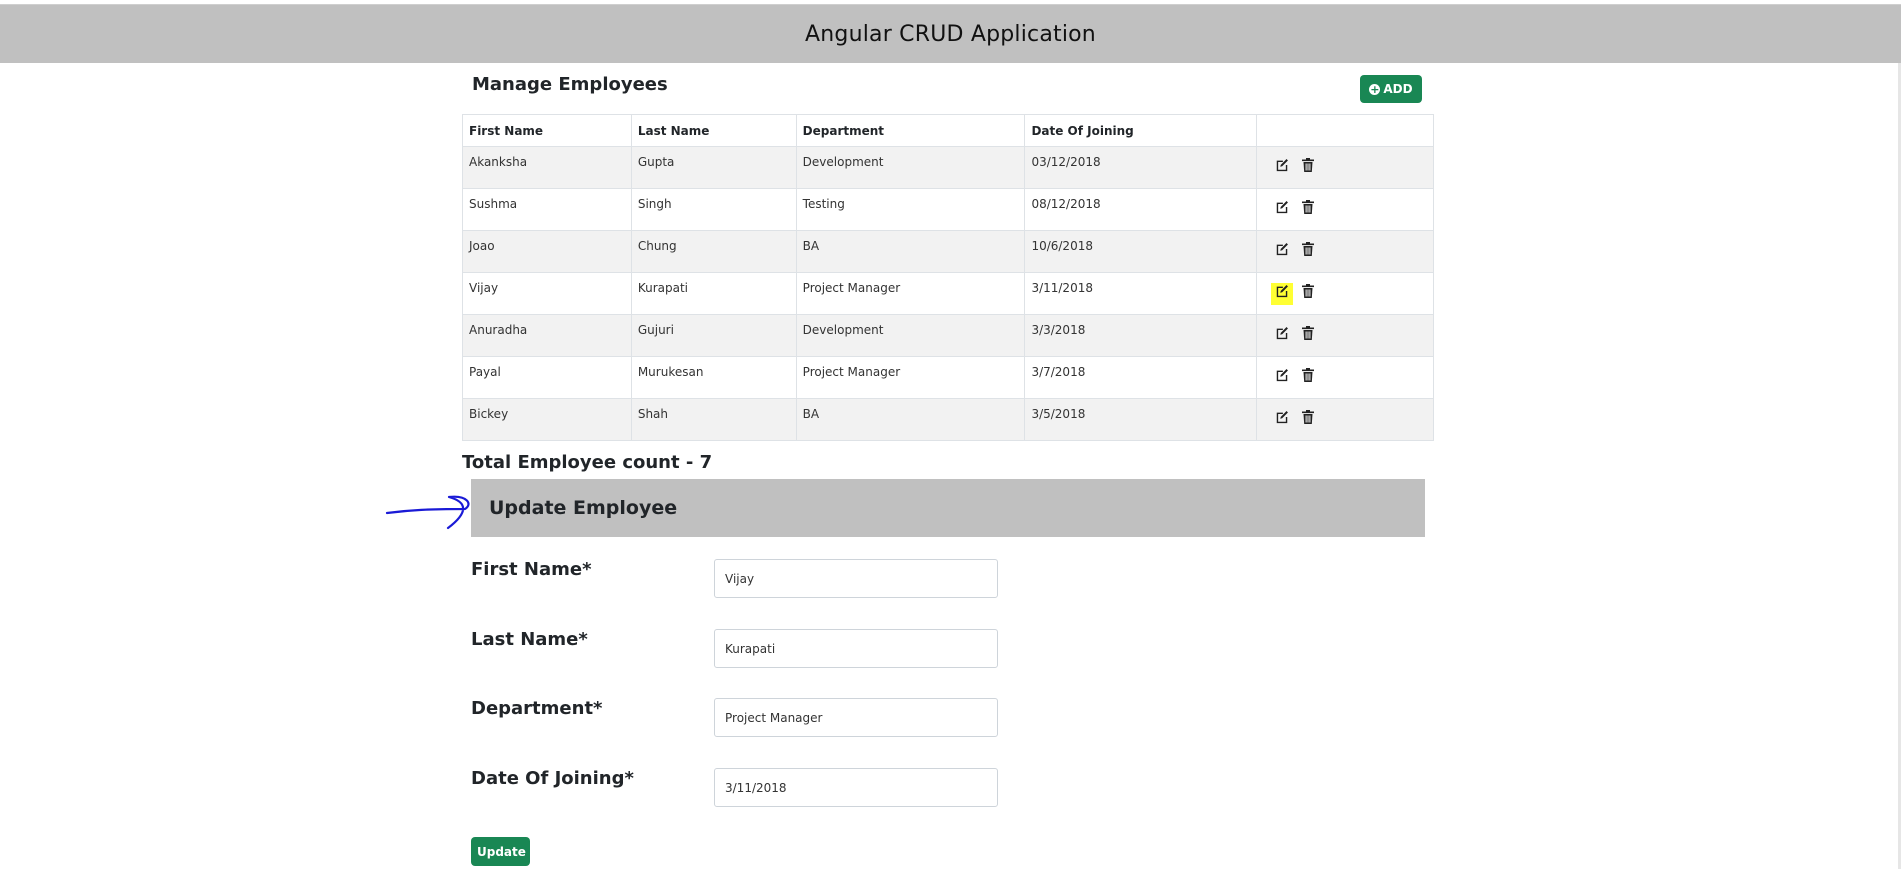 The image size is (1901, 869). Describe the element at coordinates (713, 130) in the screenshot. I see `column-header-last-name: Last Name` at that location.